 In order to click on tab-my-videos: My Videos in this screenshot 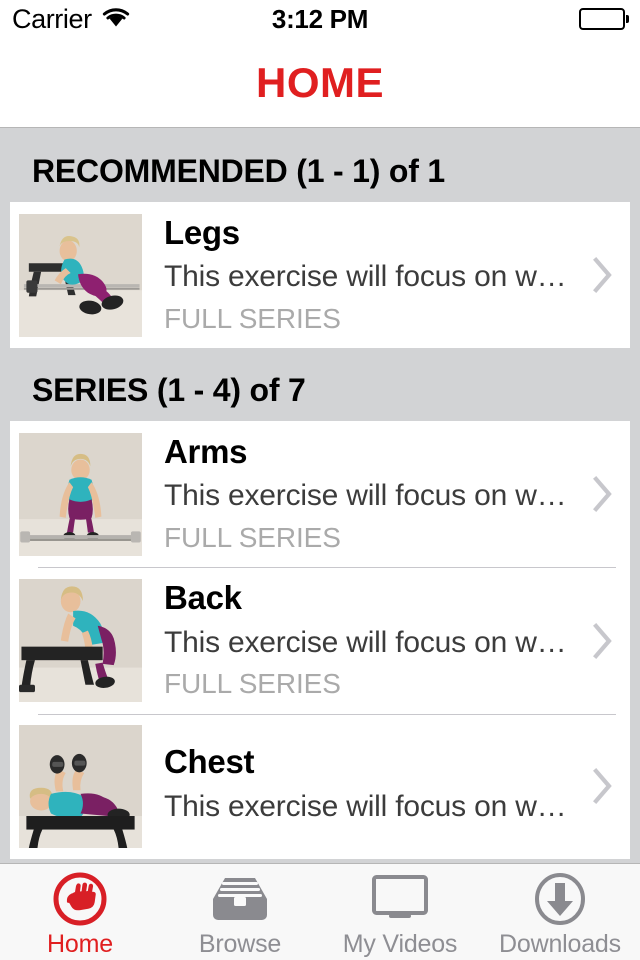, I will do `click(400, 912)`.